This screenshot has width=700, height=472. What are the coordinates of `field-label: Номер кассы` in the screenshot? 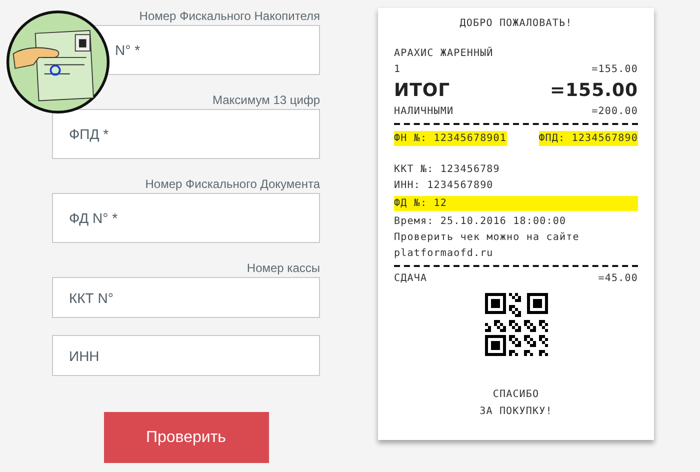 It's located at (283, 268).